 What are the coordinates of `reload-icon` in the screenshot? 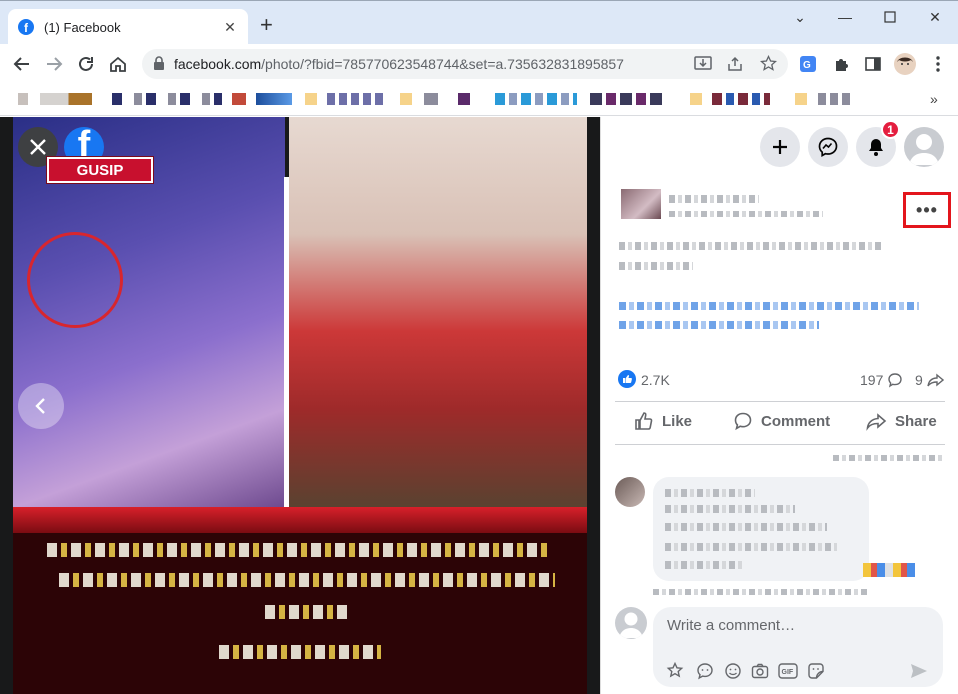 It's located at (86, 64).